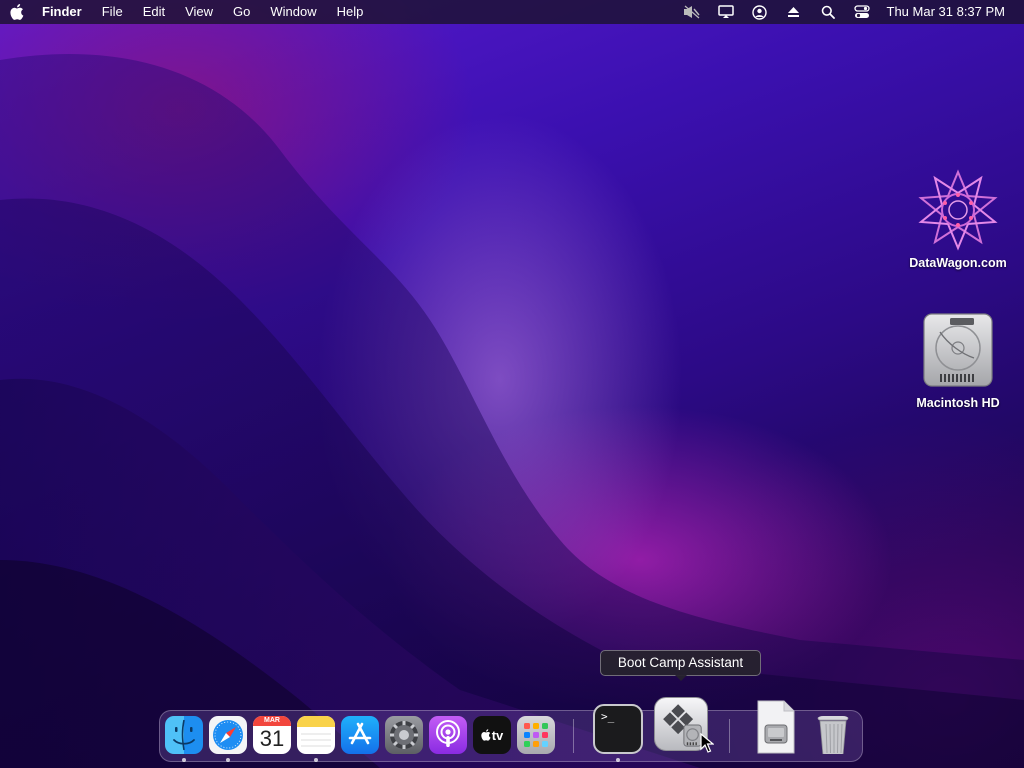 The width and height of the screenshot is (1024, 768). I want to click on notes-icon, so click(316, 731).